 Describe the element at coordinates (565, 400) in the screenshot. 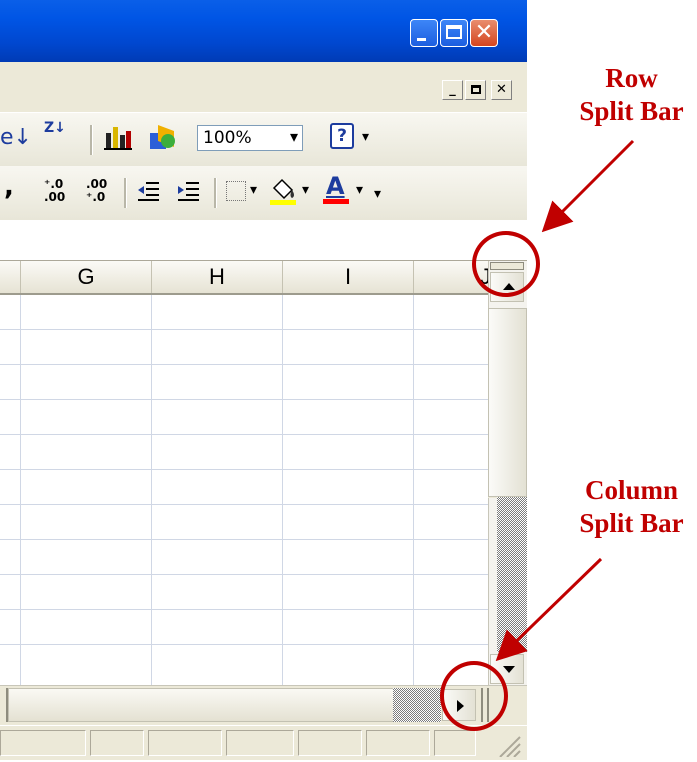

I see `annotation-arrows` at that location.